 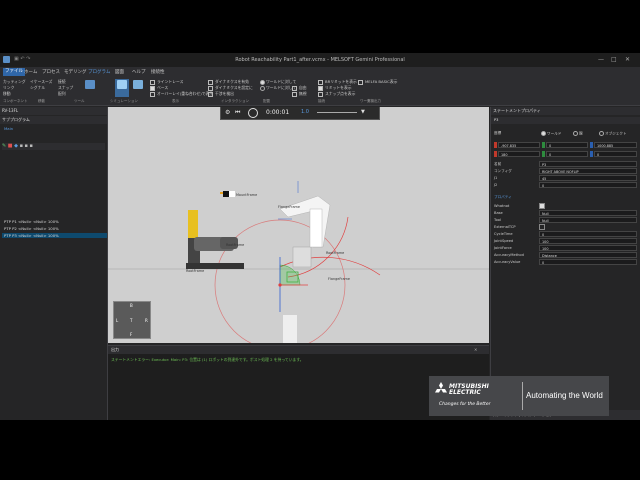 What do you see at coordinates (8, 128) in the screenshot?
I see `subprogram-main: Main` at bounding box center [8, 128].